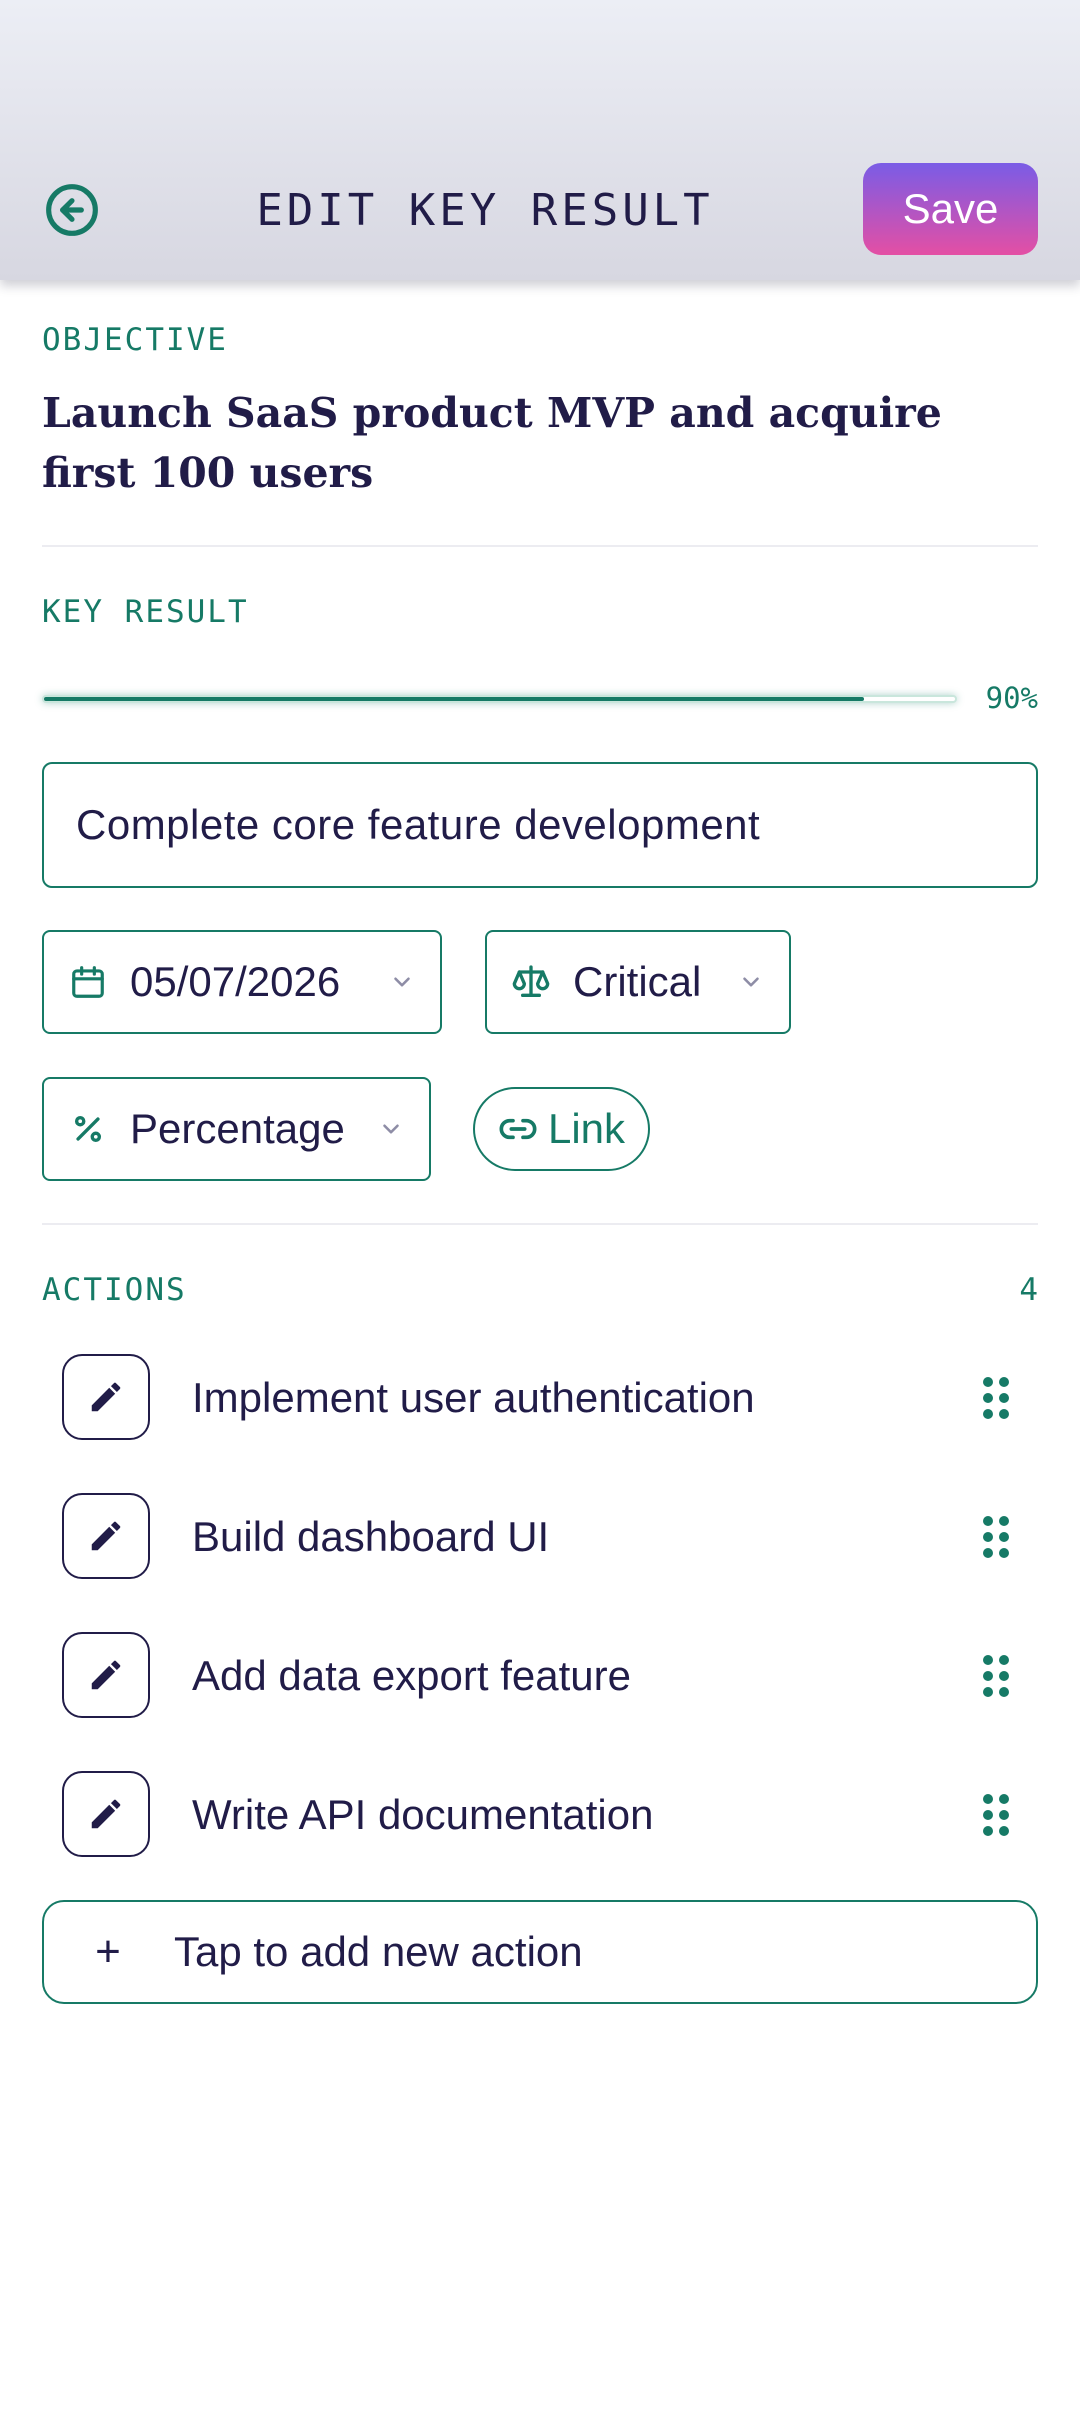 The width and height of the screenshot is (1080, 2424). Describe the element at coordinates (454, 699) in the screenshot. I see `progress-fill` at that location.